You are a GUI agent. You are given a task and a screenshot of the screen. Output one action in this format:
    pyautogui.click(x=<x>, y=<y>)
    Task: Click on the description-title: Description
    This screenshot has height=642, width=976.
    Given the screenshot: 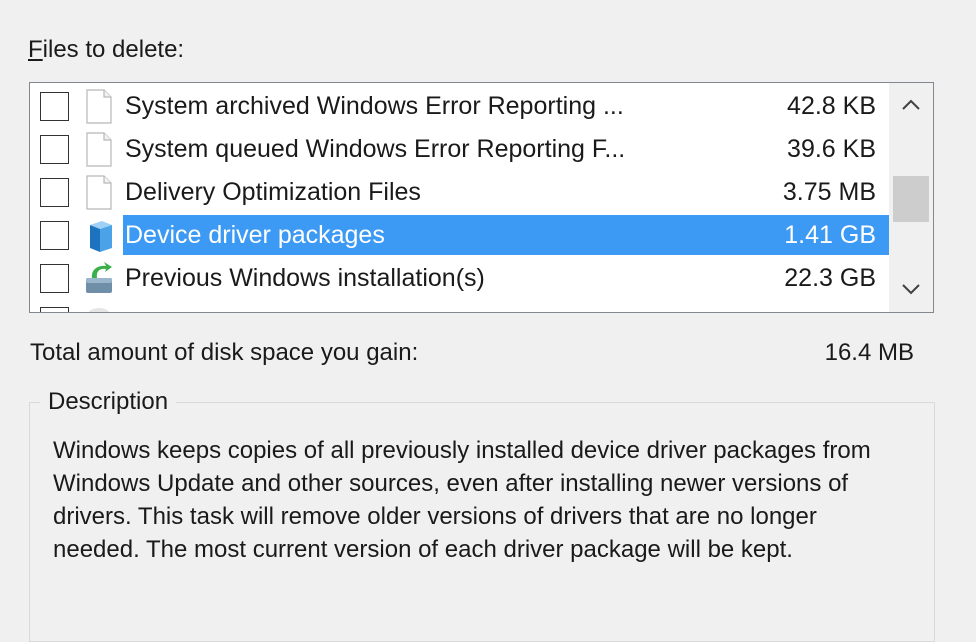 What is the action you would take?
    pyautogui.click(x=108, y=402)
    